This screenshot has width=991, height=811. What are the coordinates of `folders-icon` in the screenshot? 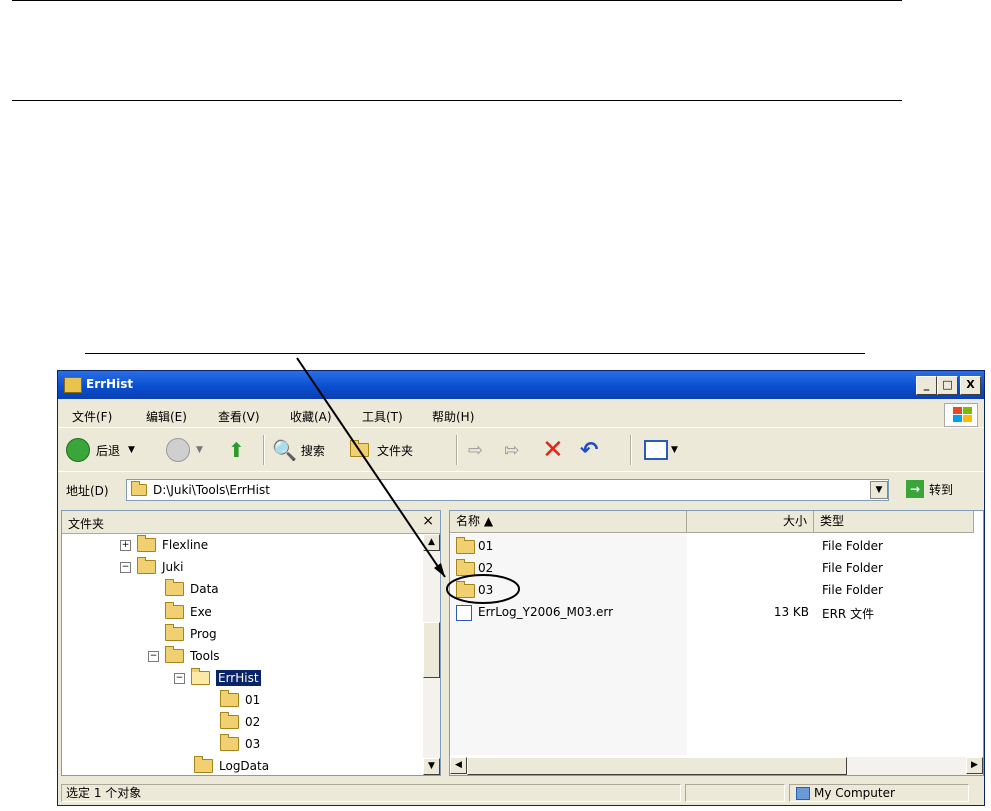 It's located at (359, 448).